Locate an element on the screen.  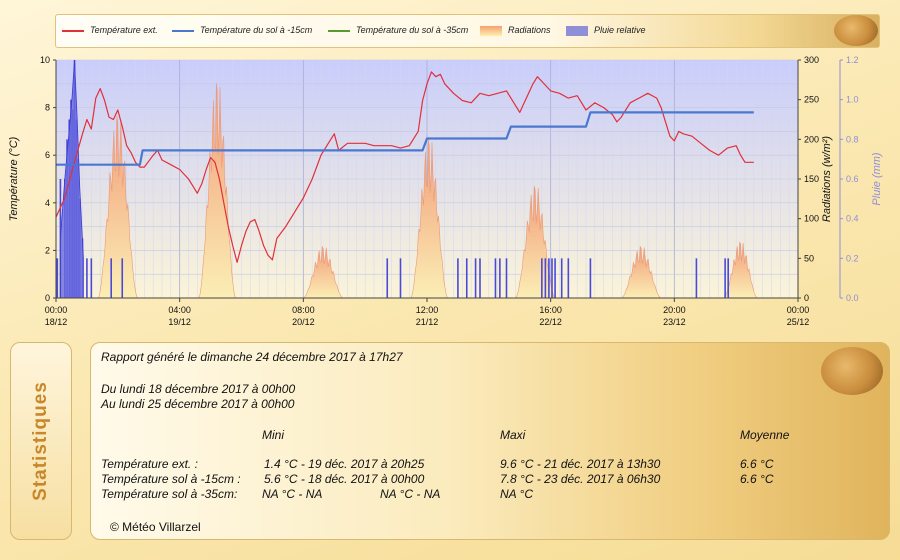
column-header-max: Maxi is located at coordinates (513, 435).